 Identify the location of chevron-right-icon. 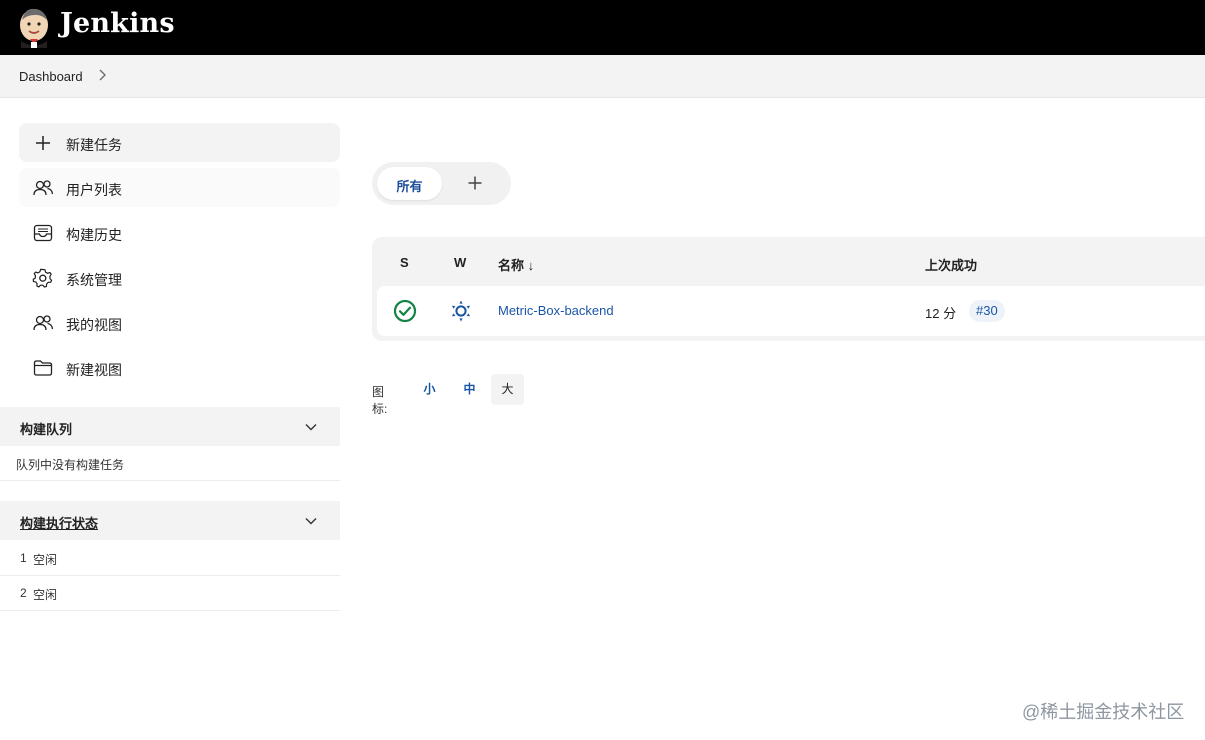
(102, 75).